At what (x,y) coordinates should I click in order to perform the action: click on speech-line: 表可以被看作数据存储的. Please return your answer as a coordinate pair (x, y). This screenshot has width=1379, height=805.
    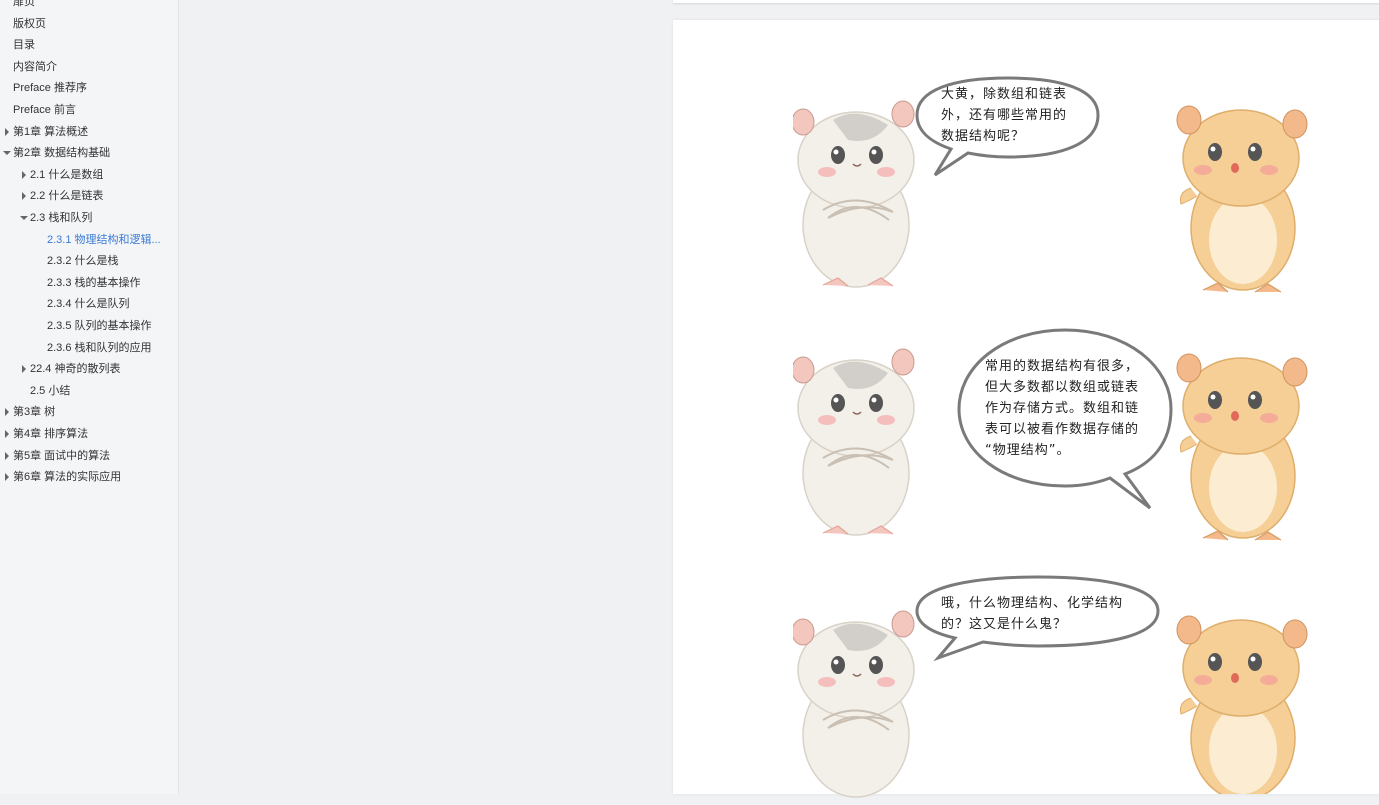
    Looking at the image, I should click on (1062, 429).